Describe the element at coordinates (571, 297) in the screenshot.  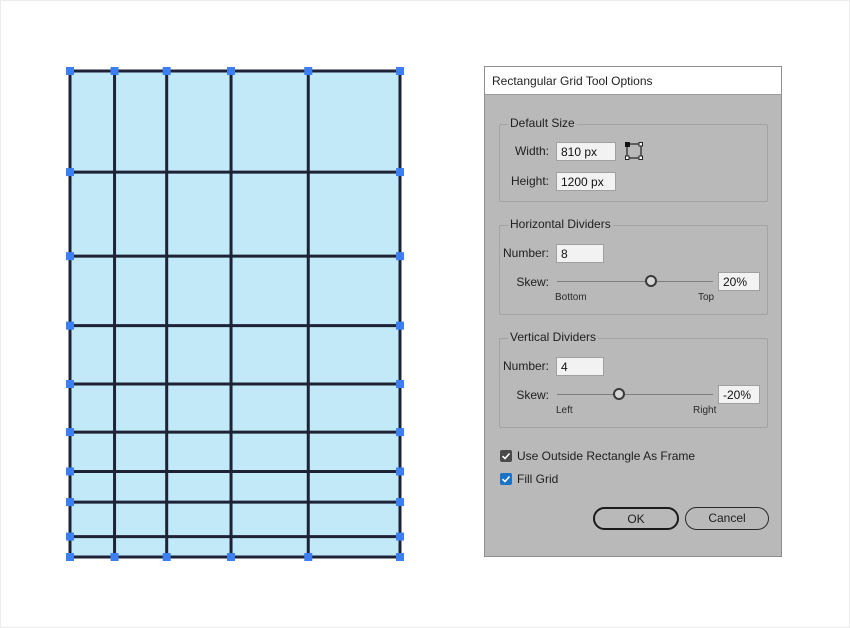
I see `horizontal-skew-min-label: Bottom` at that location.